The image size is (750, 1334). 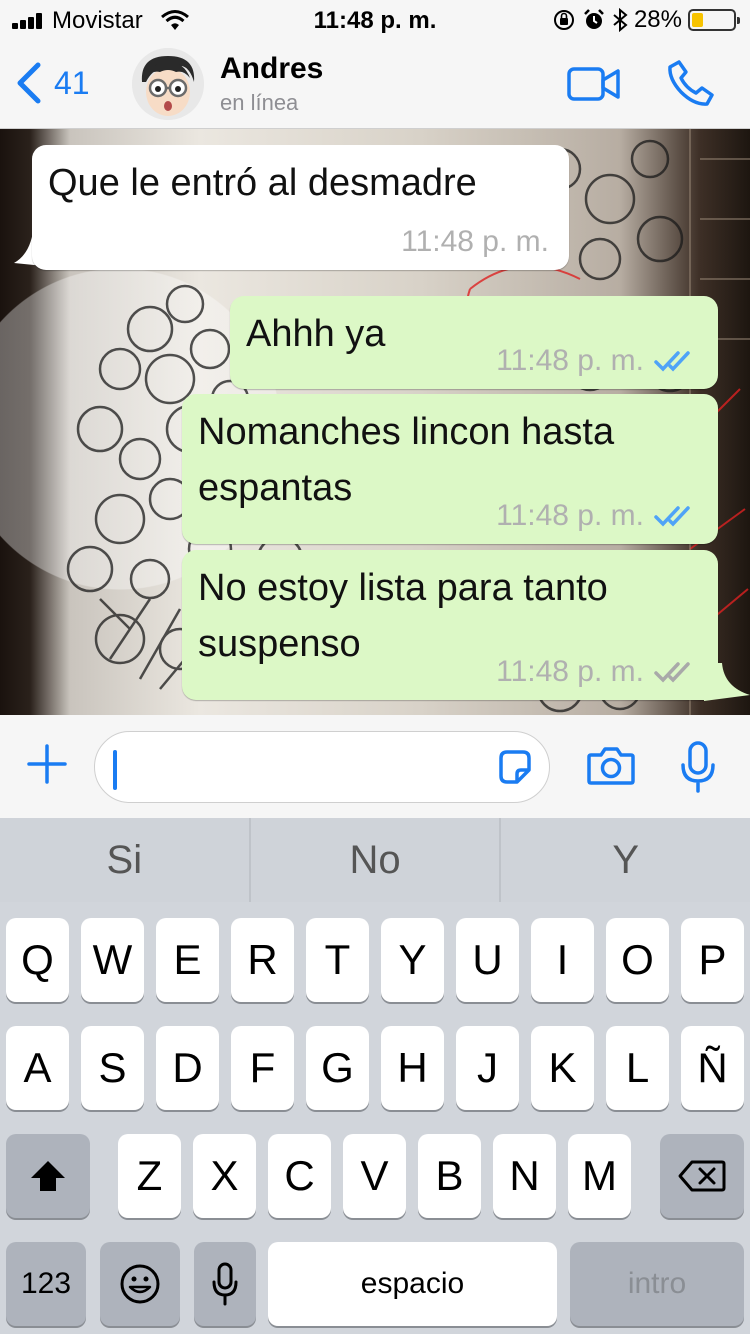 What do you see at coordinates (487, 1068) in the screenshot?
I see `key-j: J` at bounding box center [487, 1068].